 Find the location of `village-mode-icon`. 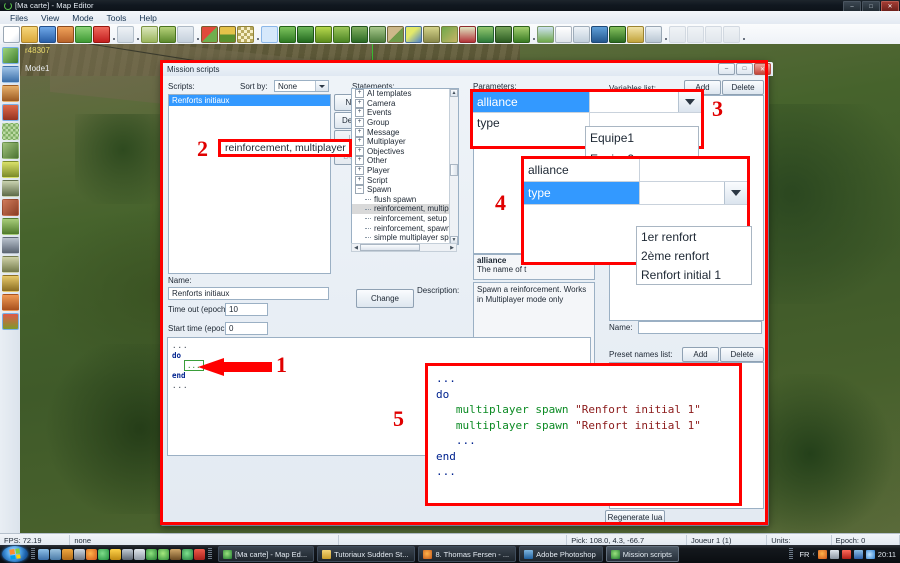

village-mode-icon is located at coordinates (10, 264).